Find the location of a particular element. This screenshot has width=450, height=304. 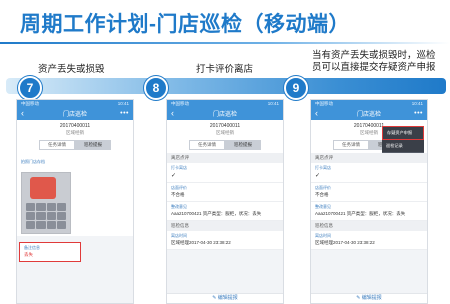

step-7-badge: 7 is located at coordinates (30, 88).